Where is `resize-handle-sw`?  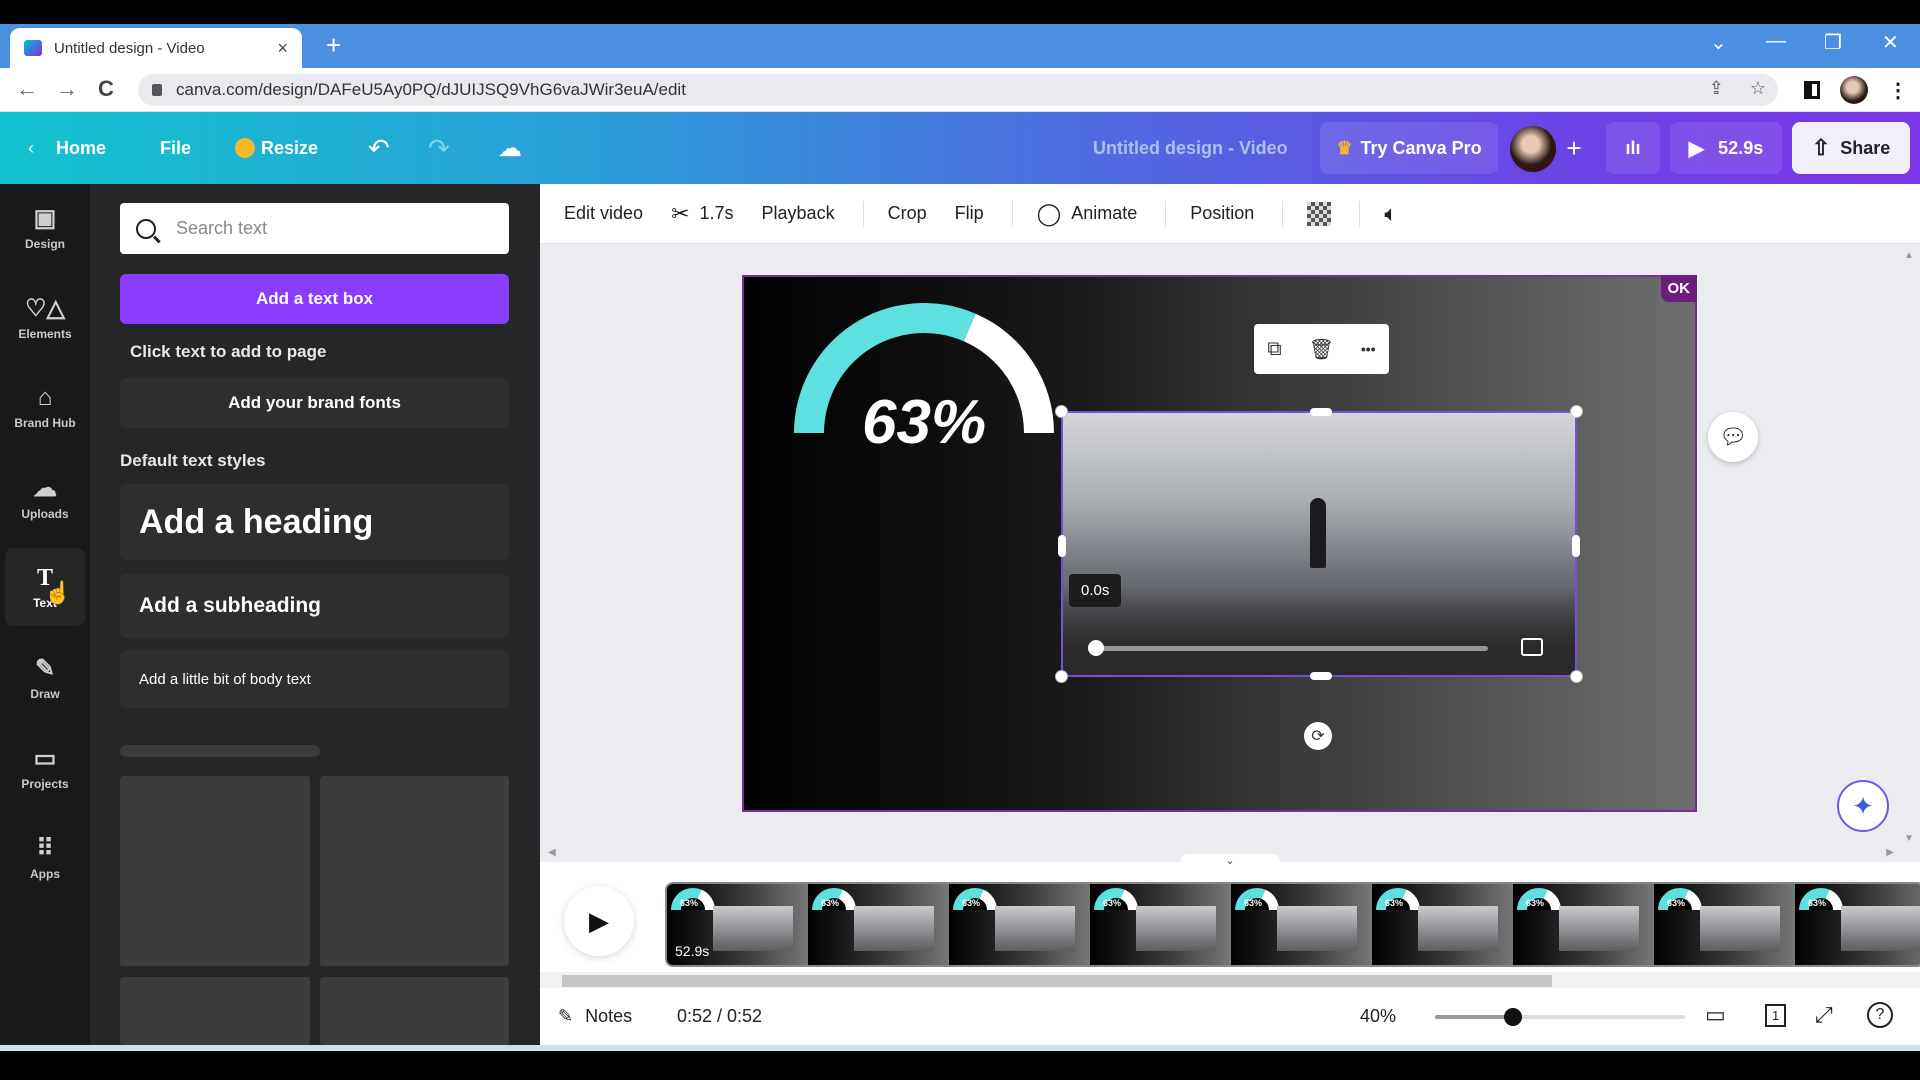 resize-handle-sw is located at coordinates (1061, 676).